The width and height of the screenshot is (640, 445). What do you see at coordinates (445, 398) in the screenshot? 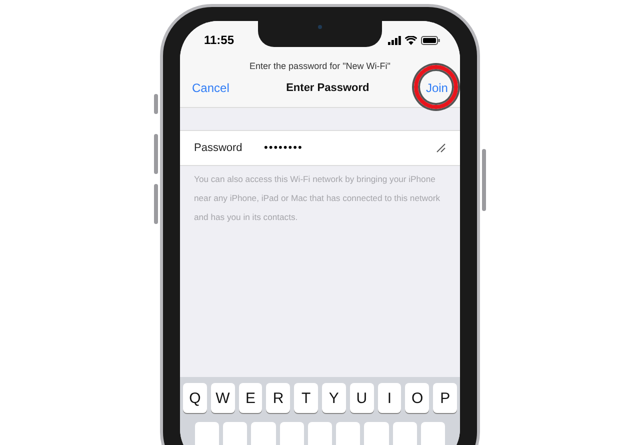
I see `keyboard-key: P` at bounding box center [445, 398].